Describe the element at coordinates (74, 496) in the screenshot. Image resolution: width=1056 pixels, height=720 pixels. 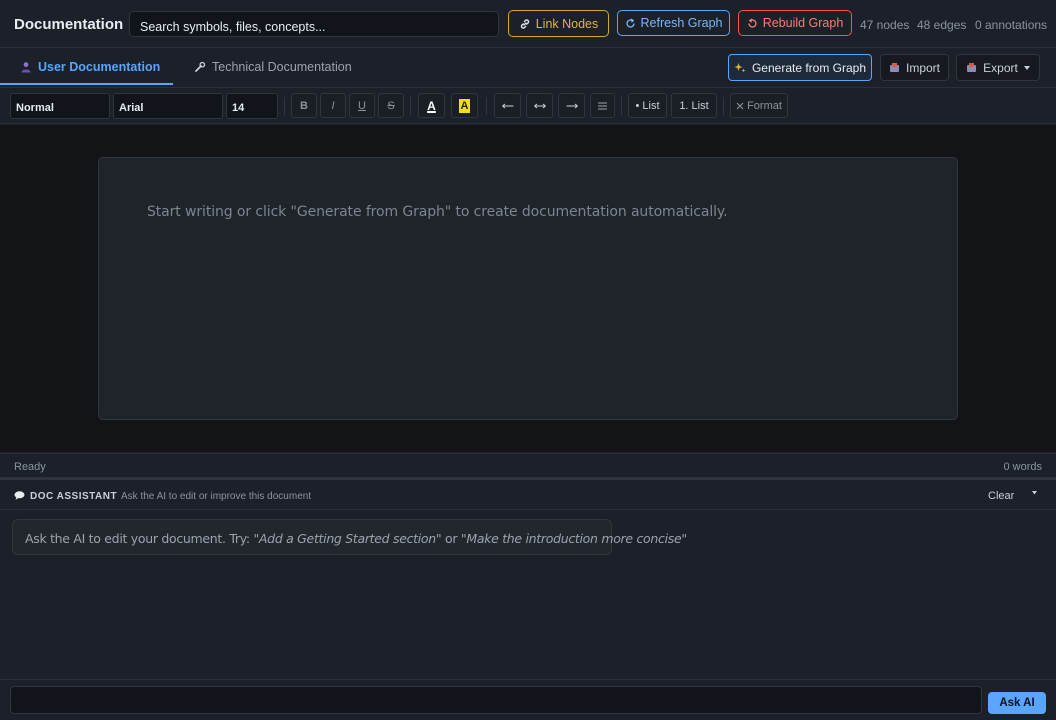
I see `assistant-title: DOC ASSISTANT` at that location.